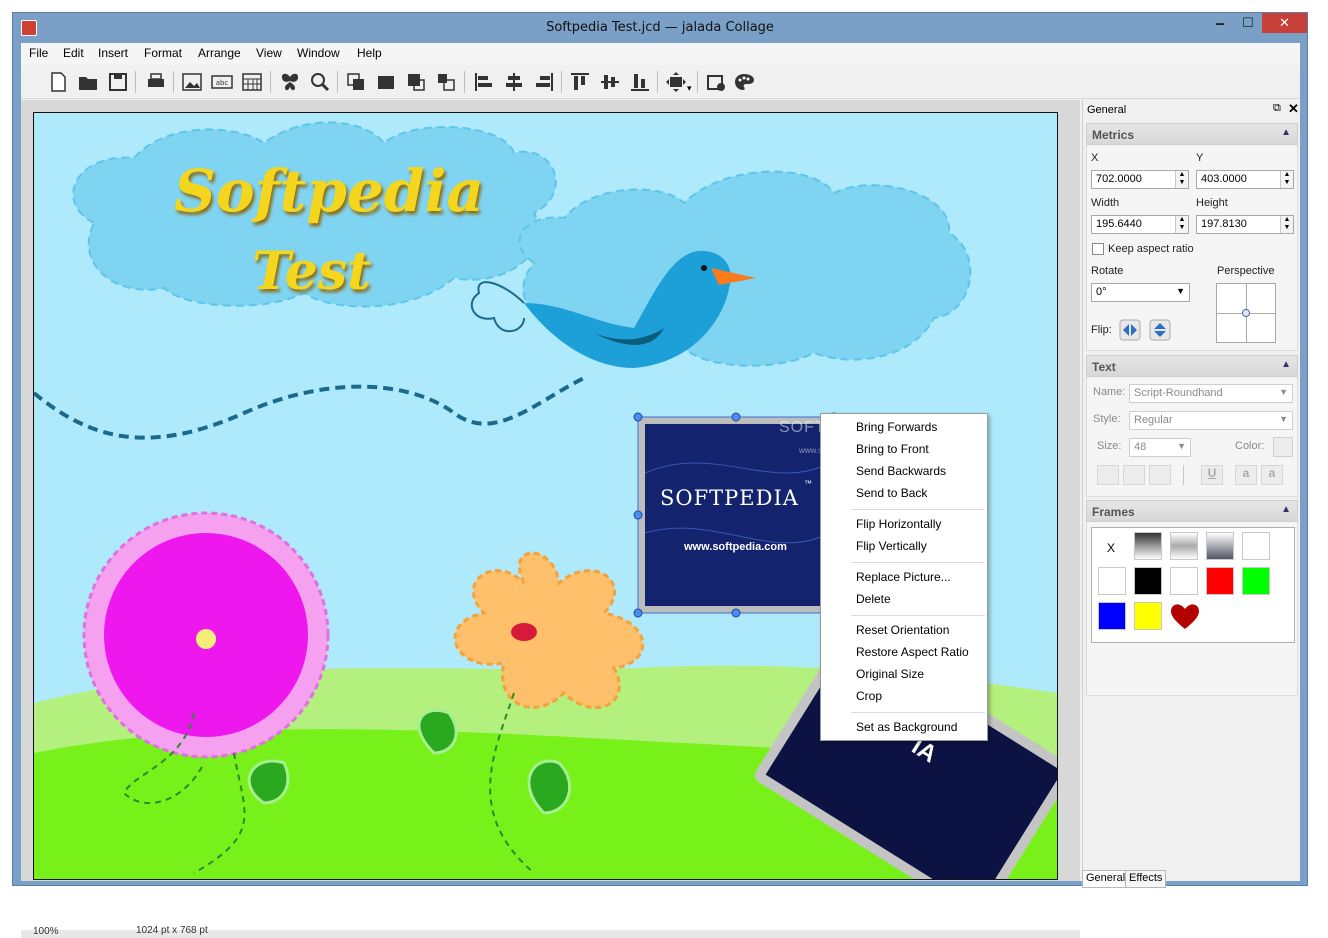  Describe the element at coordinates (1192, 366) in the screenshot. I see `text-header: Text ▲` at that location.